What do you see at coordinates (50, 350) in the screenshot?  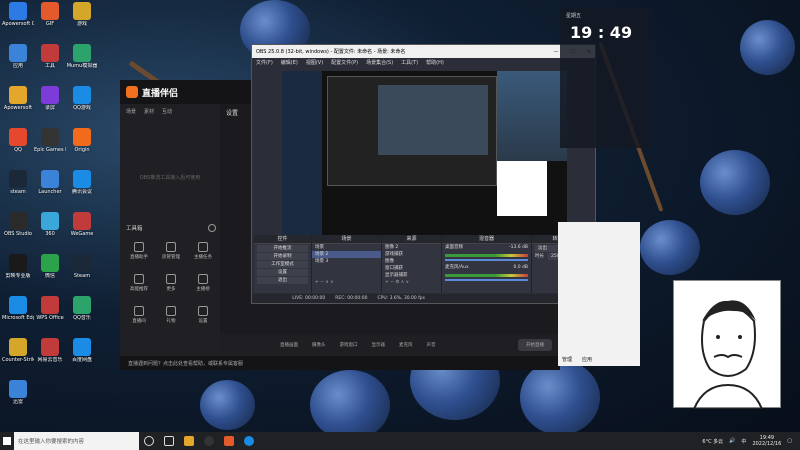 I see `desktop-icon: 网易云音乐` at bounding box center [50, 350].